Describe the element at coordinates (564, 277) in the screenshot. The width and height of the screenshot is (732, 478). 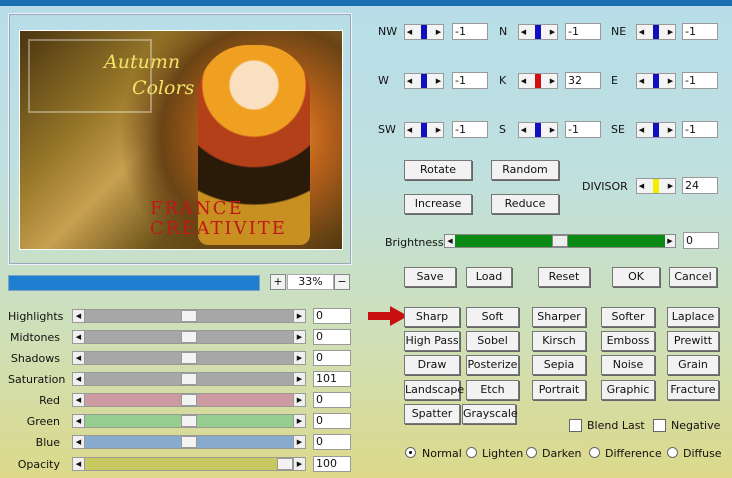
I see `reset-button: Reset` at that location.